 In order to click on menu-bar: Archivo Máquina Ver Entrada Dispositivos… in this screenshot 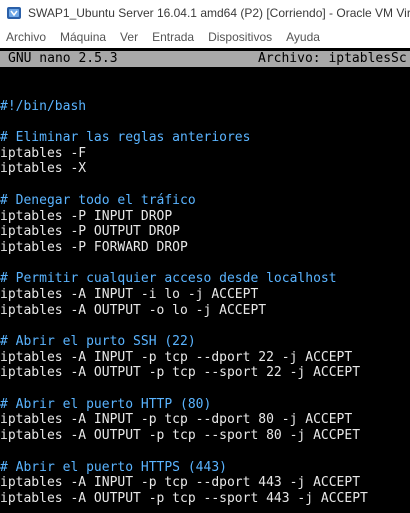, I will do `click(205, 37)`.